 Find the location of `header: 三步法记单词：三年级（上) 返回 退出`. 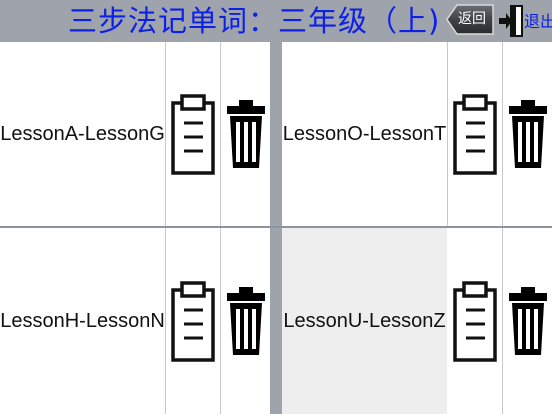

header: 三步法记单词：三年级（上) 返回 退出 is located at coordinates (276, 21).